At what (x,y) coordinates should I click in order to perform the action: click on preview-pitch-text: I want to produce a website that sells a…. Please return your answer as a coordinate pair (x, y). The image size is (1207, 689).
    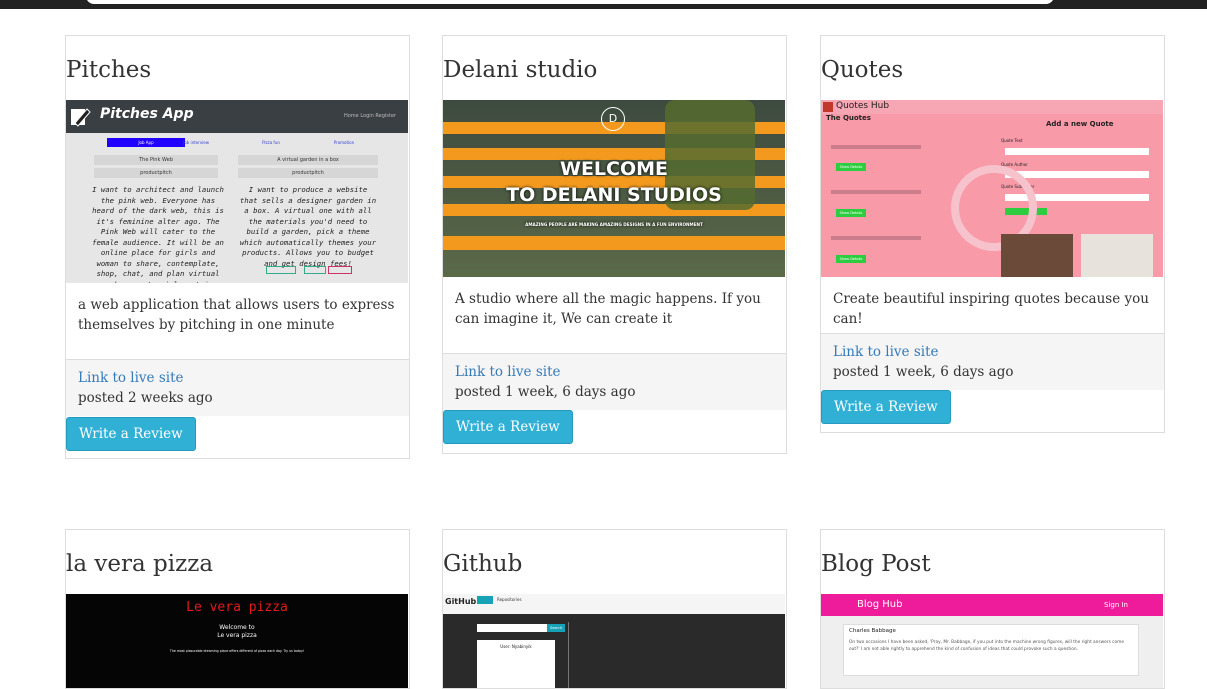
    Looking at the image, I should click on (308, 226).